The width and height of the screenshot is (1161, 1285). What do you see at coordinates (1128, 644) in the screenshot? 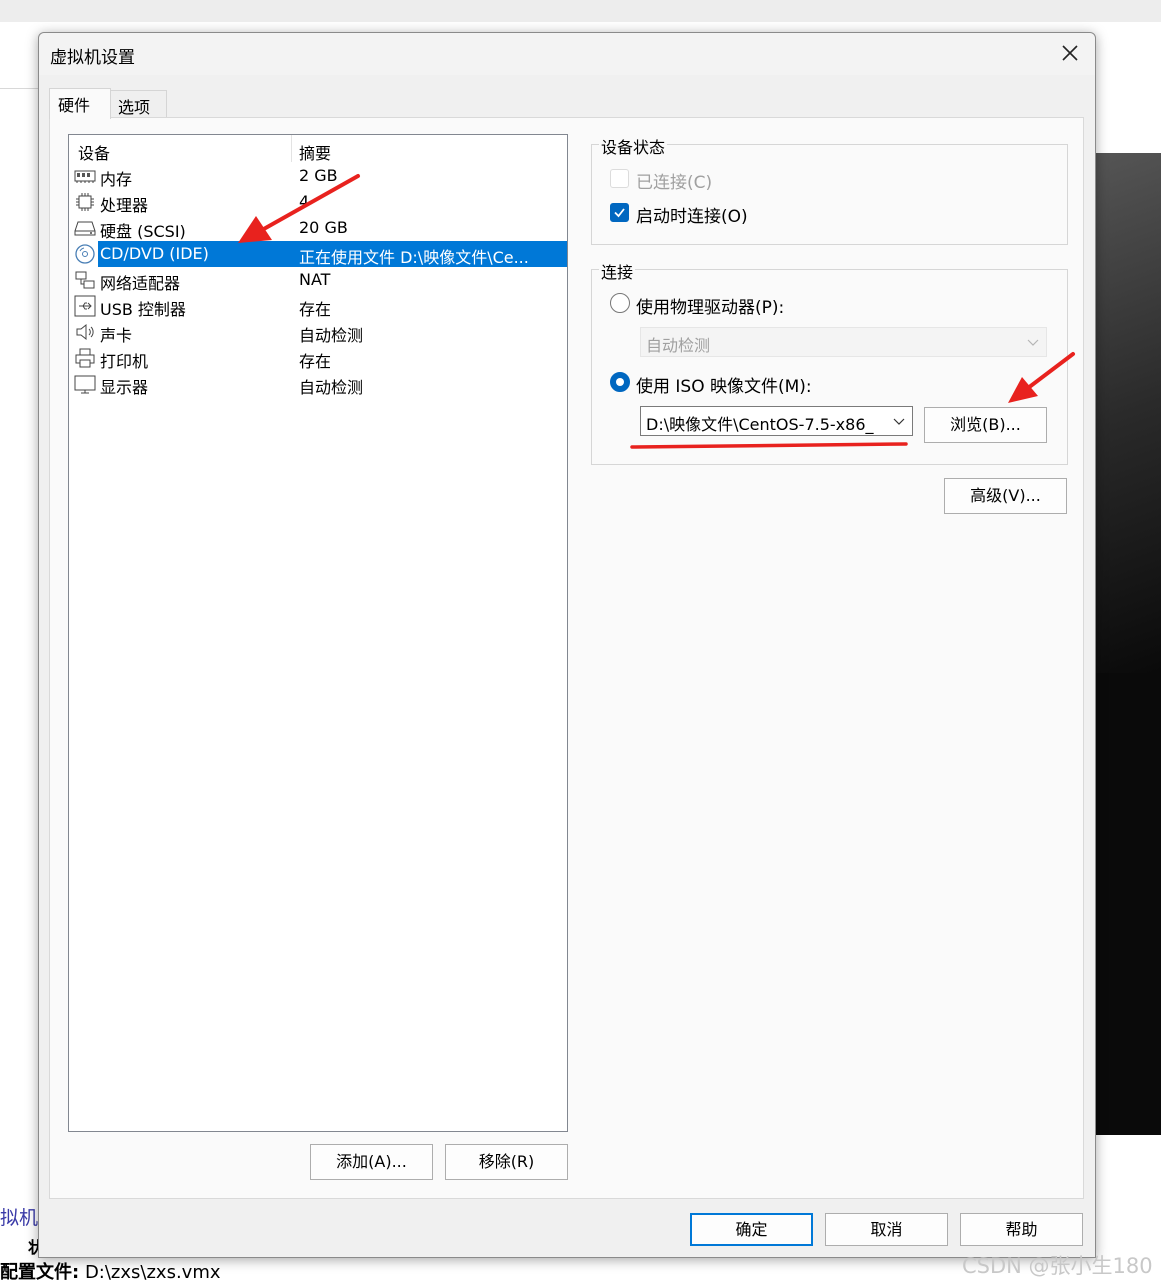
I see `background-vm-screen` at bounding box center [1128, 644].